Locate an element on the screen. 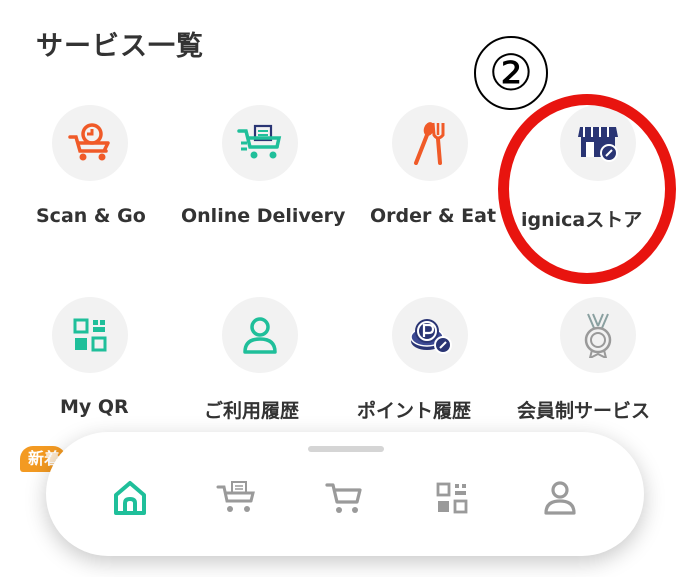 The image size is (679, 577). service-online-delivery is located at coordinates (260, 143).